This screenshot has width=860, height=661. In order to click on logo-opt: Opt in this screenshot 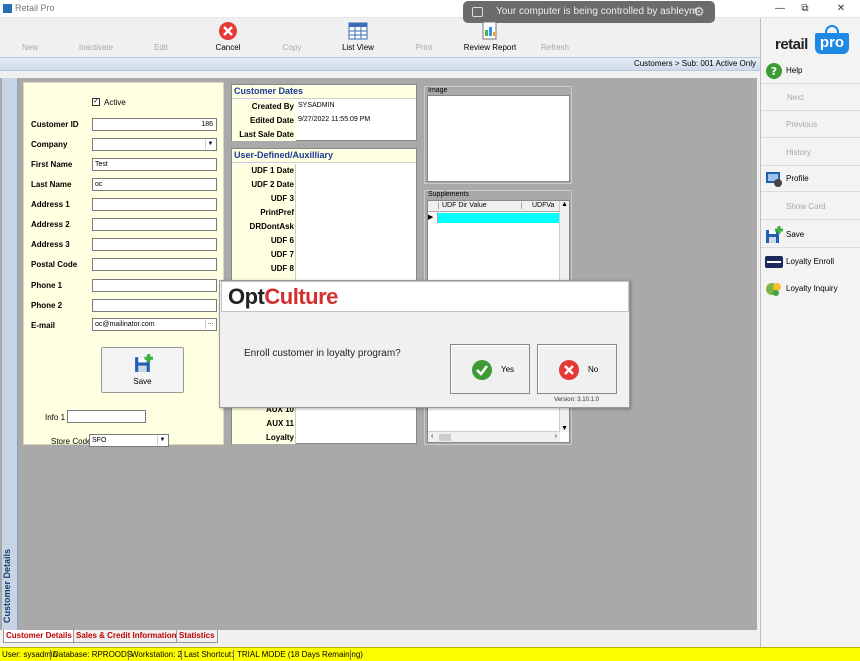, I will do `click(246, 296)`.